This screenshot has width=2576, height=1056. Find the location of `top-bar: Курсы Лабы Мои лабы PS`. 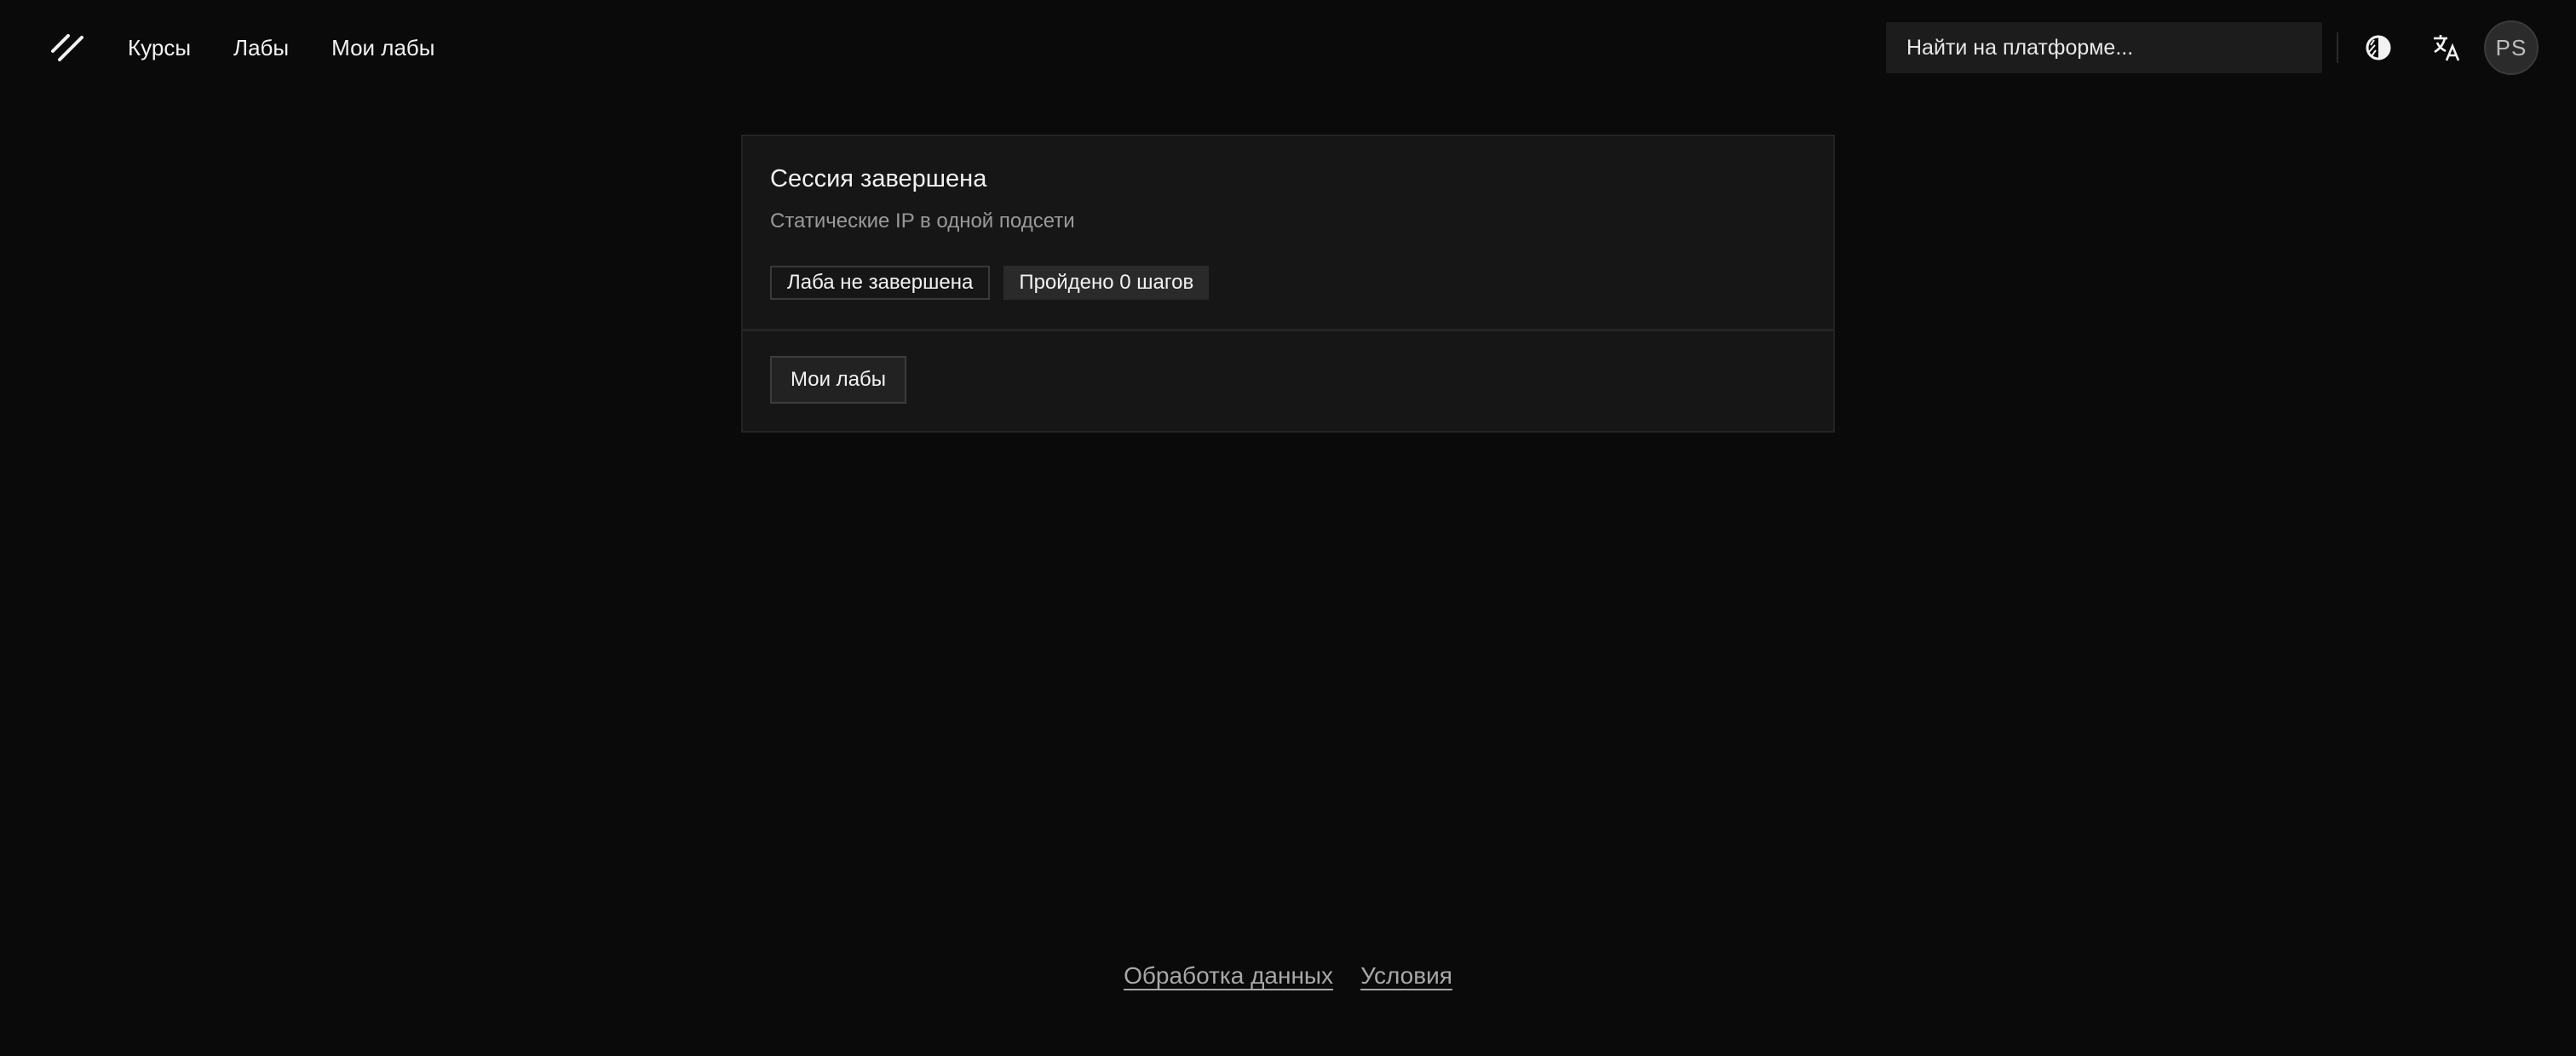

top-bar: Курсы Лабы Мои лабы PS is located at coordinates (1288, 47).